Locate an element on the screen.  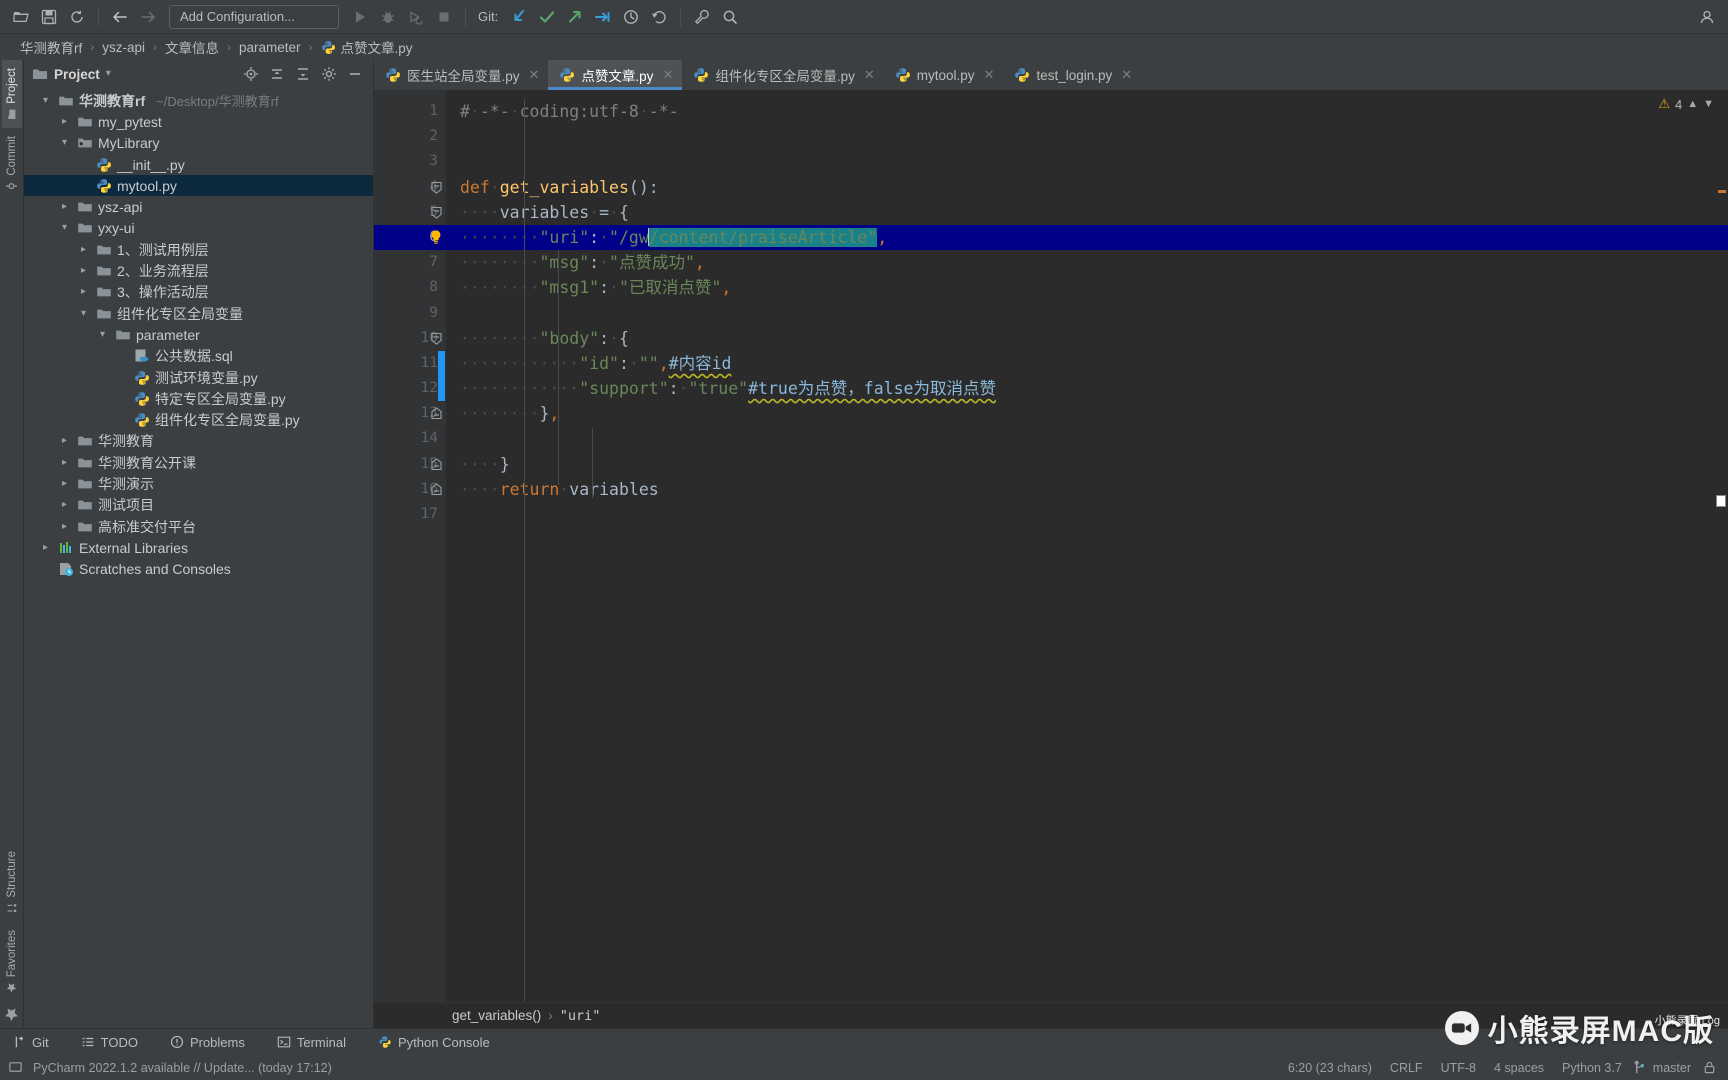
code-line: ········"body":·{ is located at coordinates (1087, 338).